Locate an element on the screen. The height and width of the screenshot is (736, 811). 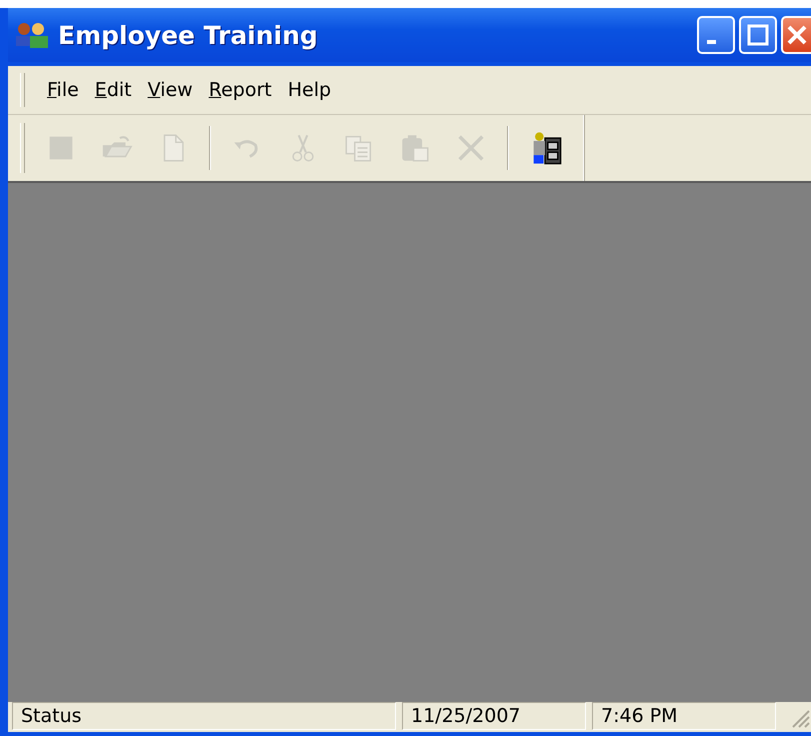
close-icon is located at coordinates (797, 35).